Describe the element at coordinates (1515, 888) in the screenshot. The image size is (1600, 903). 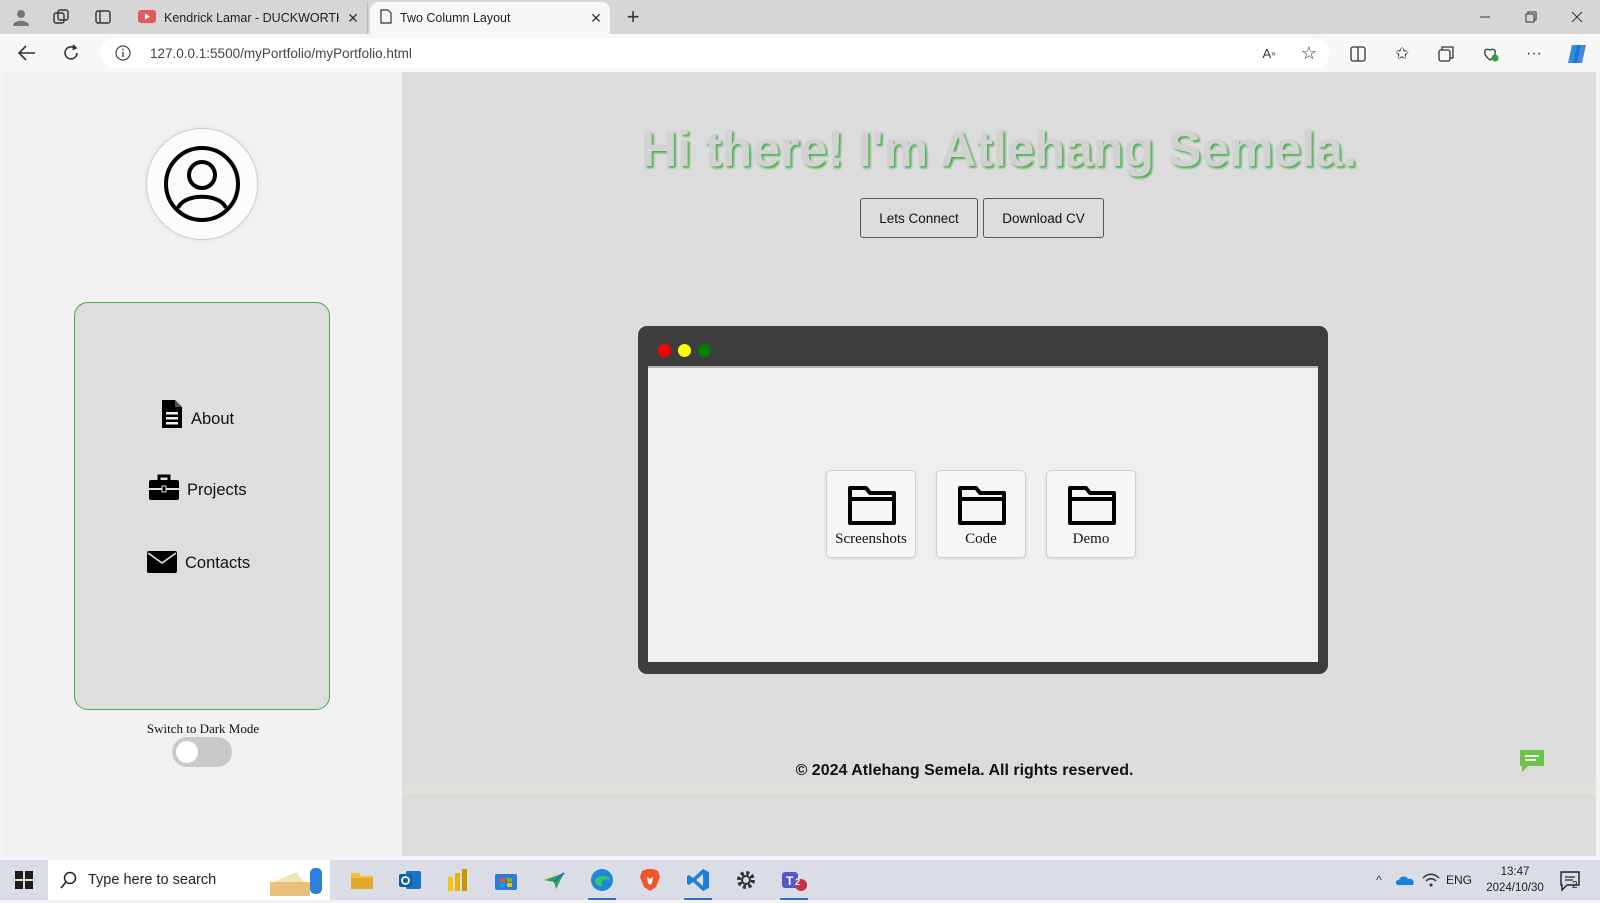
I see `clock-date: 2024/10/30` at that location.